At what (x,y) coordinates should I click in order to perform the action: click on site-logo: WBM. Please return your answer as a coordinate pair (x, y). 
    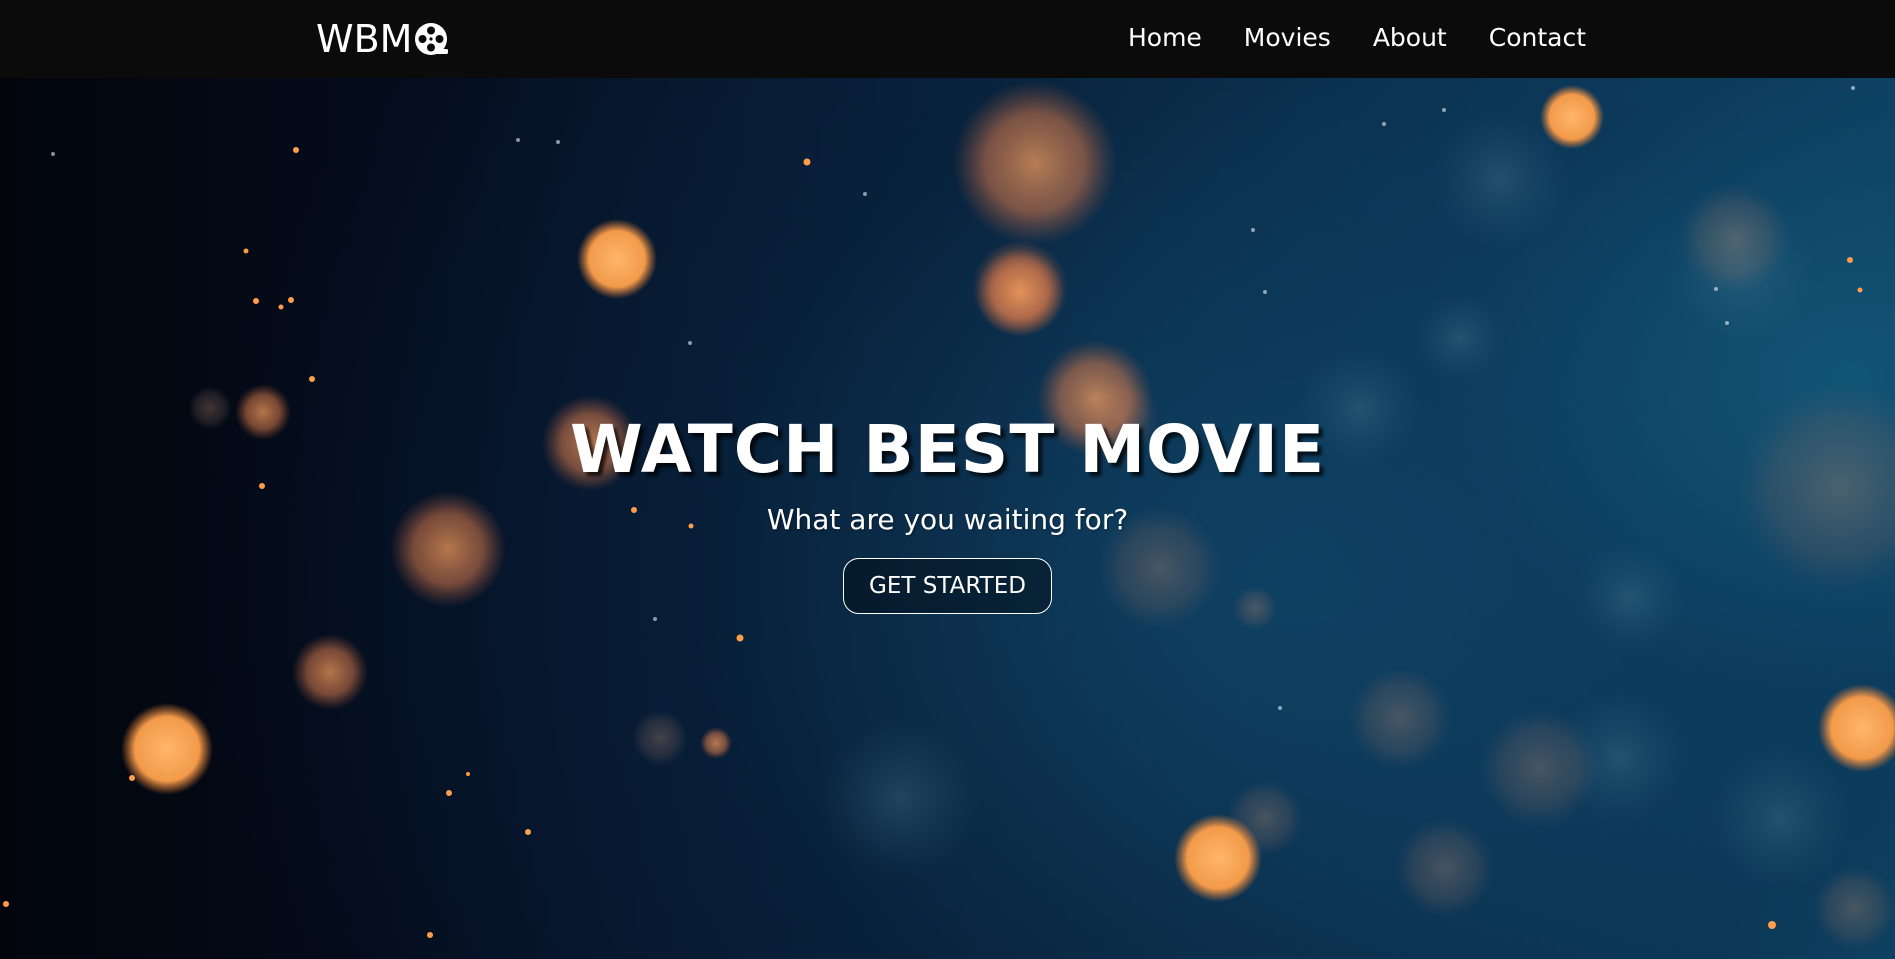
    Looking at the image, I should click on (383, 39).